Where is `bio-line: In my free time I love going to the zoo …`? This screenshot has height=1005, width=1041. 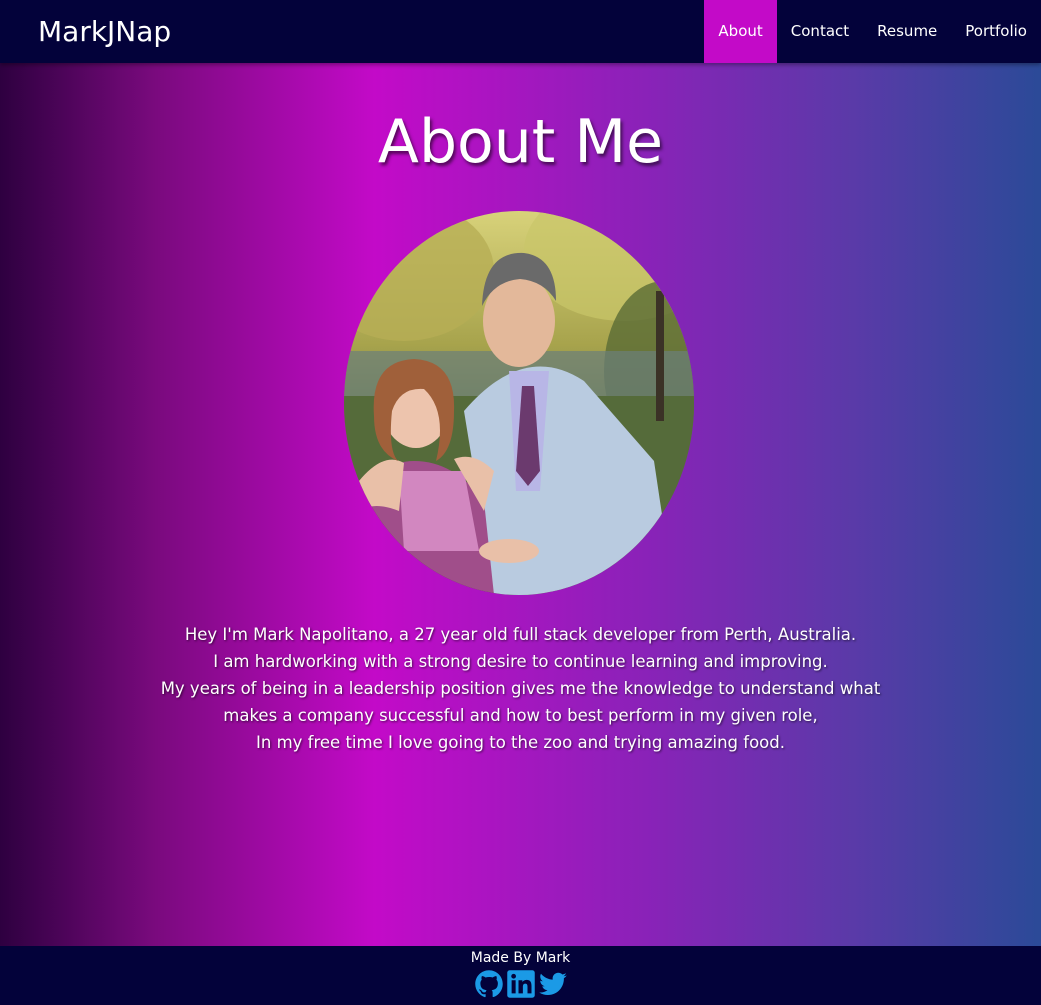 bio-line: In my free time I love going to the zoo … is located at coordinates (520, 742).